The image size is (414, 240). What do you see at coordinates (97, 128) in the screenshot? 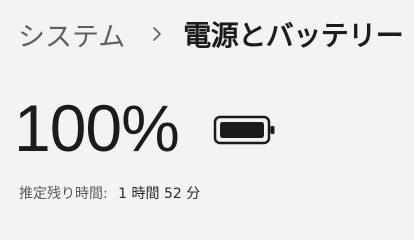
I see `battery-percentage: 100%` at bounding box center [97, 128].